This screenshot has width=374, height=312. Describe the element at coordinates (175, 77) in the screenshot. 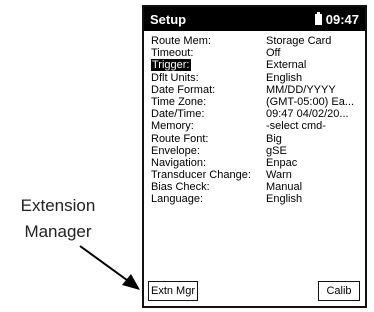

I see `setting-label: Dflt Units:` at that location.